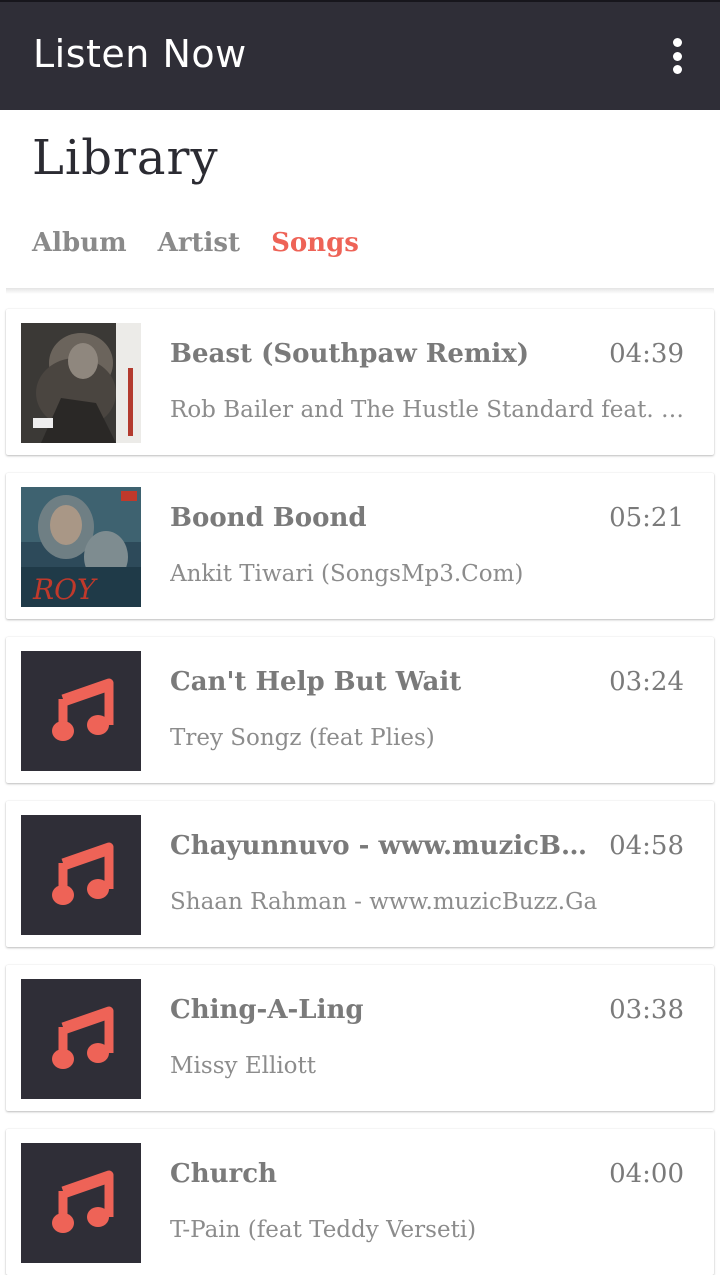 The width and height of the screenshot is (720, 1275). I want to click on library-tabs: Album Artist Songs, so click(195, 243).